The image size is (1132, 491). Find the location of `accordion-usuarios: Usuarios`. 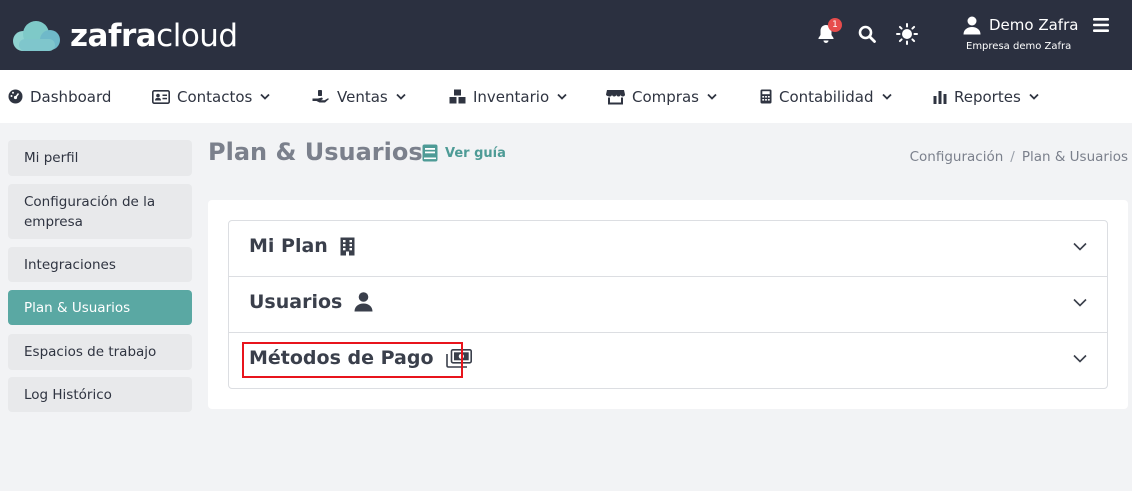

accordion-usuarios: Usuarios is located at coordinates (668, 305).